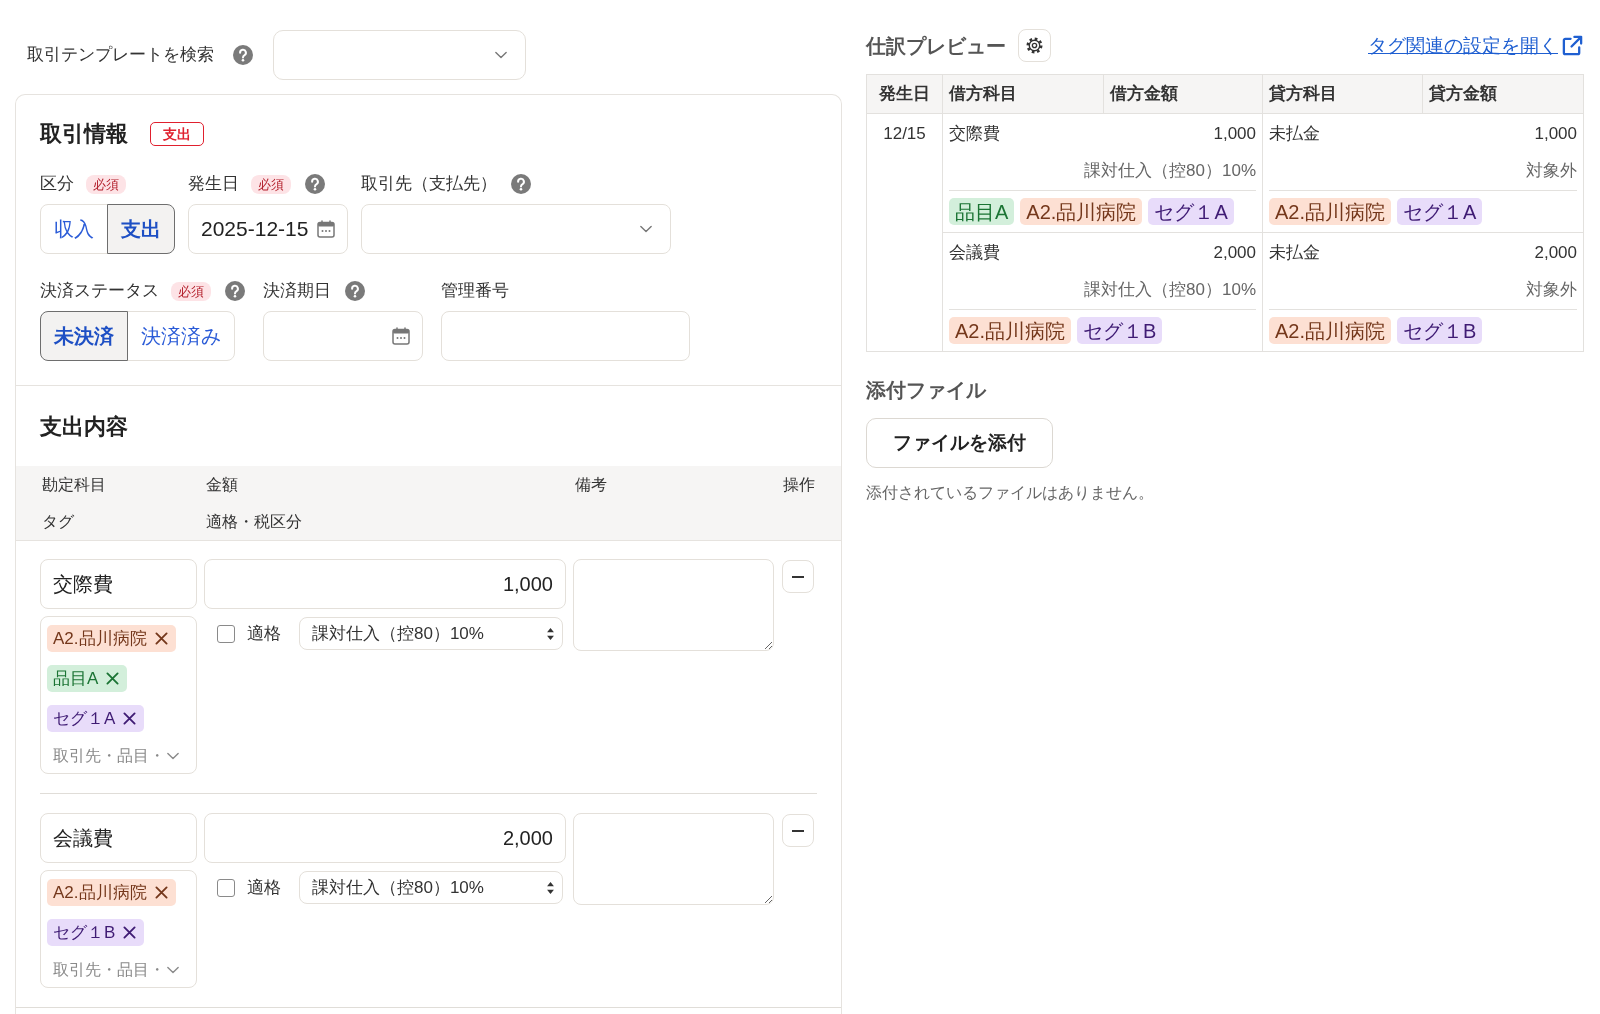 This screenshot has height=1014, width=1600. Describe the element at coordinates (974, 134) in the screenshot. I see `table-cell-text: 交際費` at that location.